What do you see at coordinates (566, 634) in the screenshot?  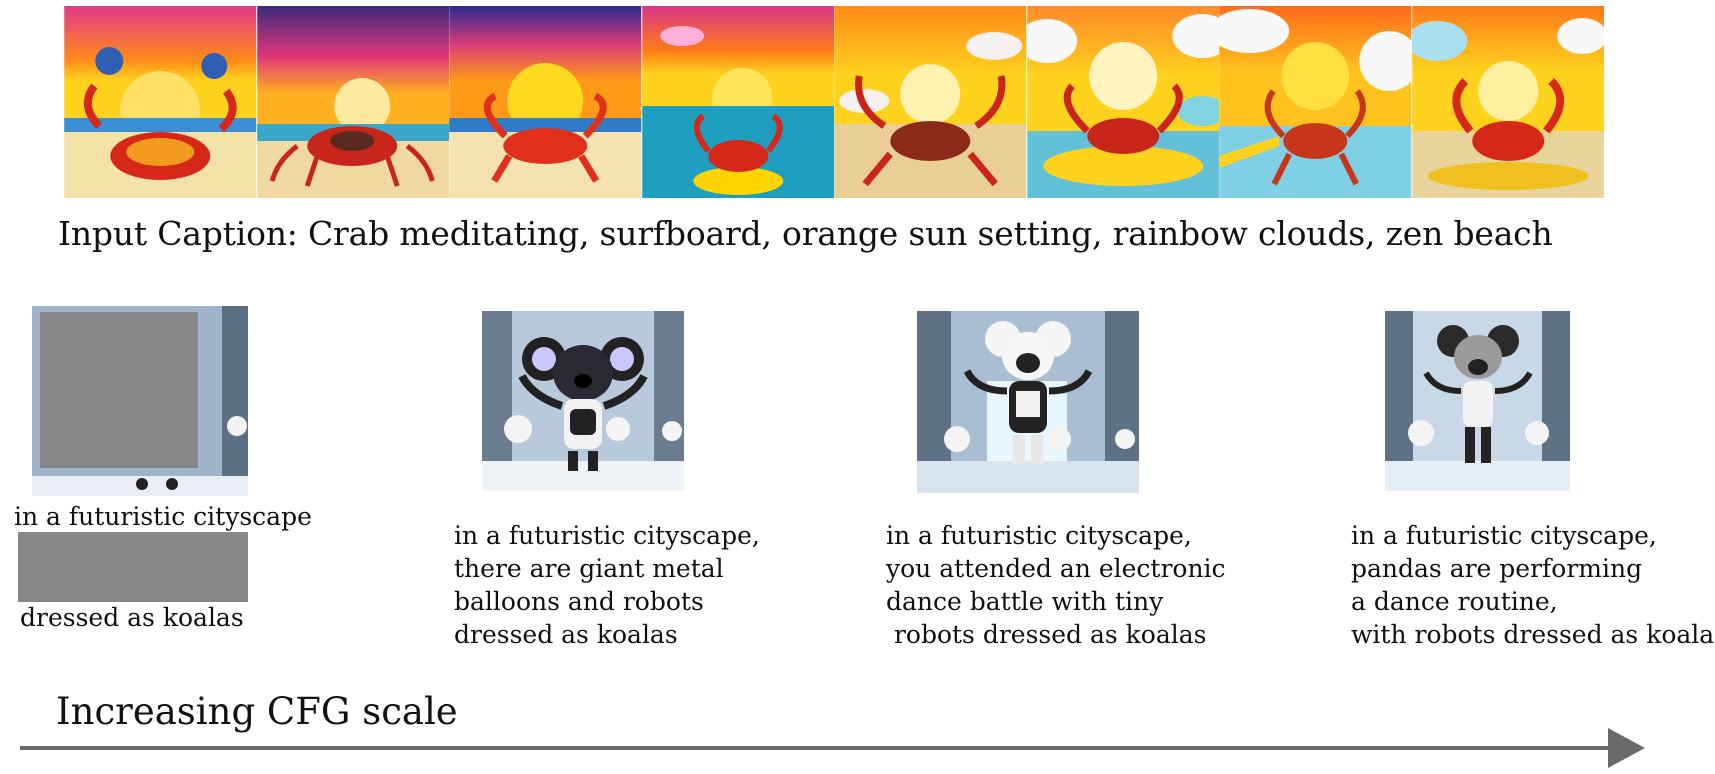 I see `prompt-2-line-4: dressed as koalas` at bounding box center [566, 634].